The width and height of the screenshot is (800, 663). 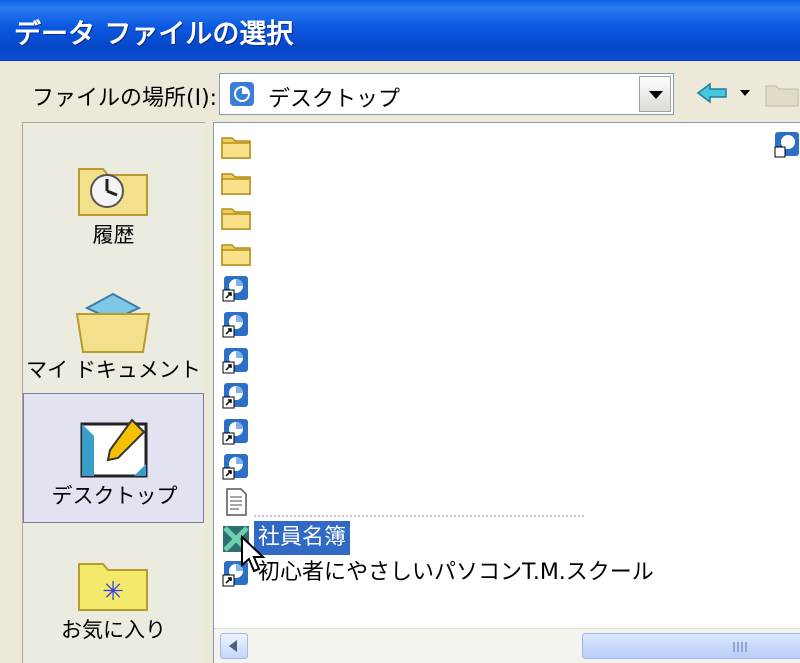 I want to click on place-label: マイ ドキュメント, so click(x=113, y=370).